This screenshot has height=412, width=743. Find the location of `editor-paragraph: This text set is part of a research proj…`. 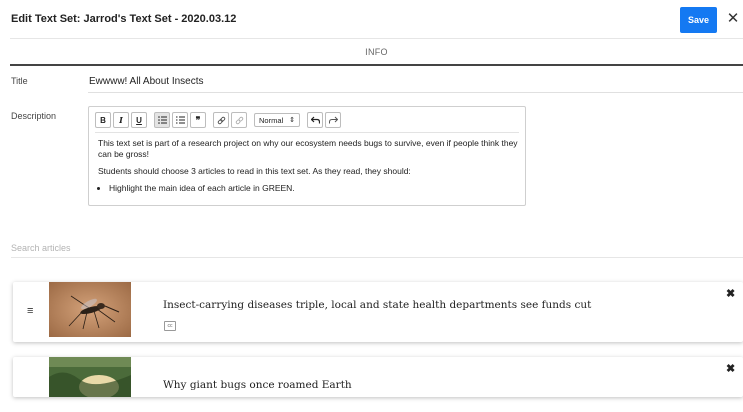

editor-paragraph: This text set is part of a research proj… is located at coordinates (308, 148).